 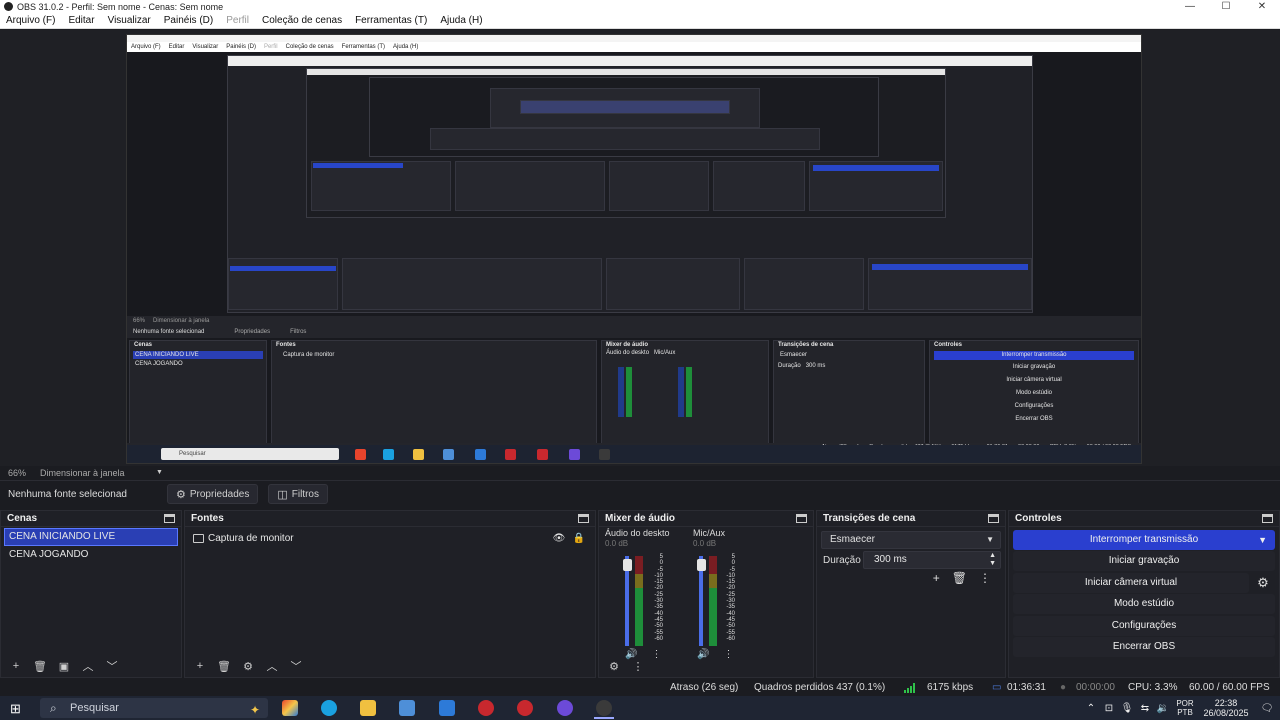 What do you see at coordinates (237, 20) in the screenshot?
I see `menu-perfil: Perfil` at bounding box center [237, 20].